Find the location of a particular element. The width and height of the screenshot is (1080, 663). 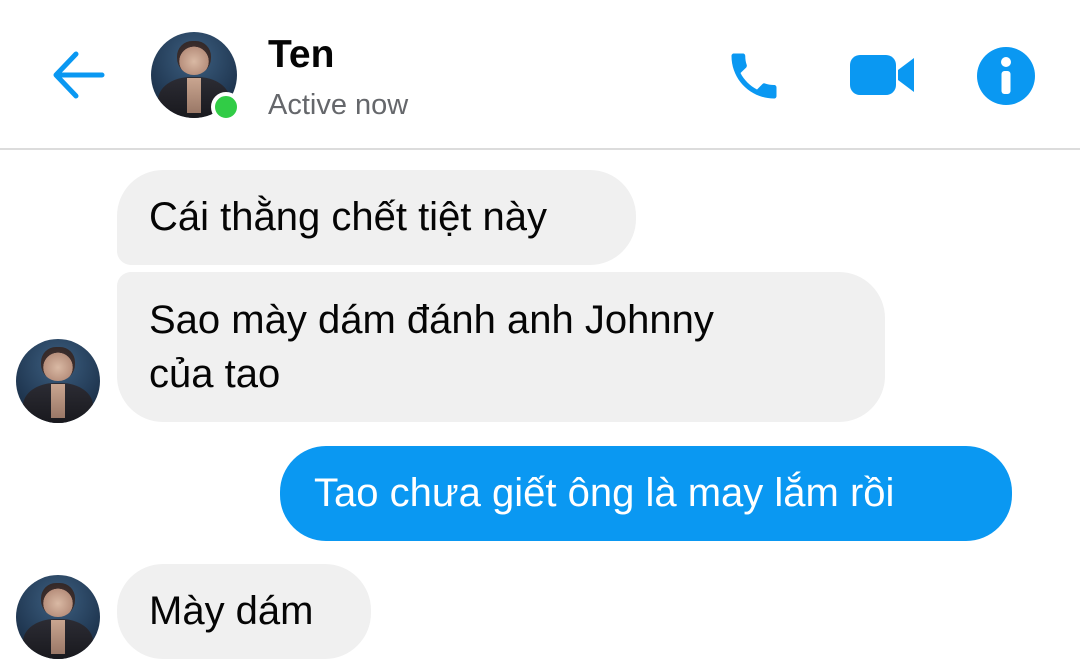

incoming-message-bubble: Cái thằng chết tiệt này is located at coordinates (376, 217).